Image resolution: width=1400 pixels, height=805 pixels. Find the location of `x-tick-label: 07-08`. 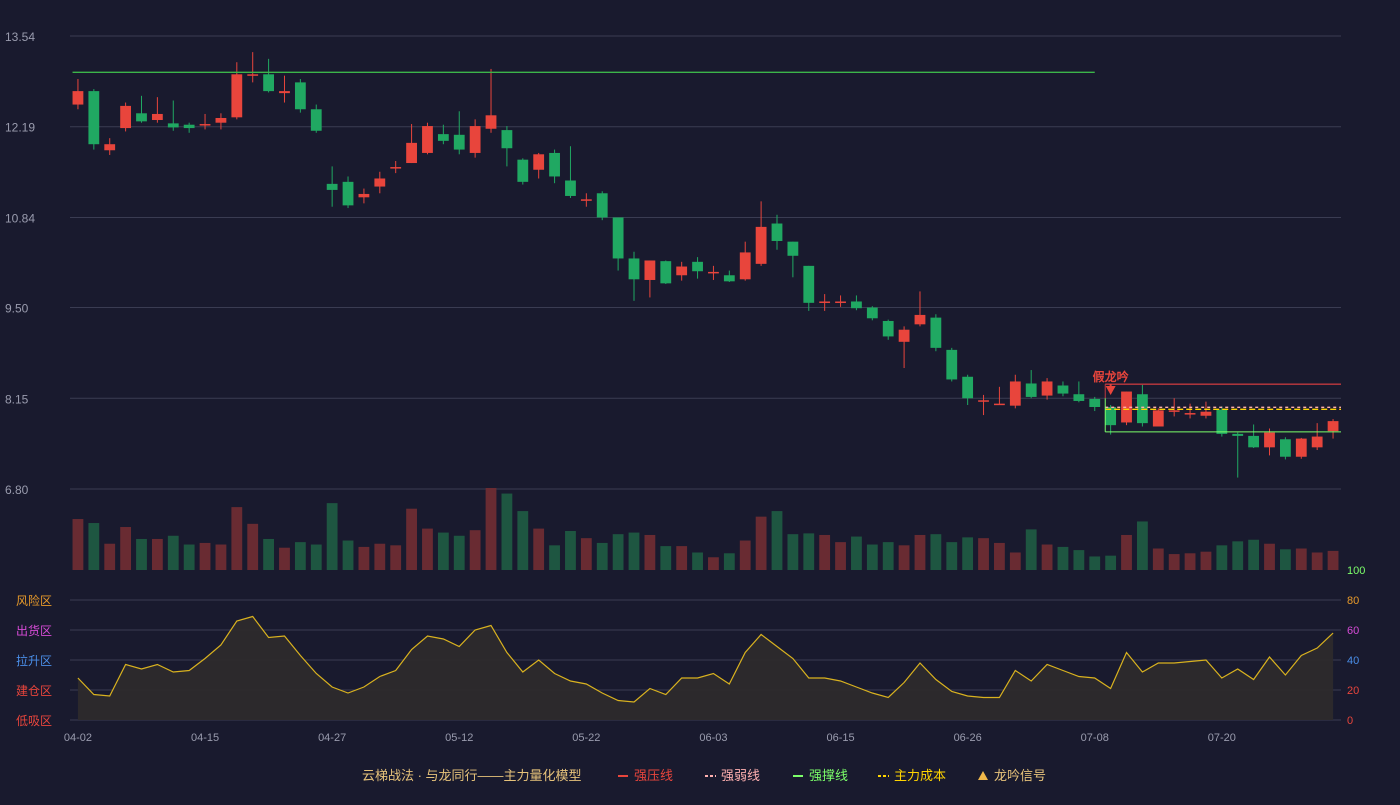

x-tick-label: 07-08 is located at coordinates (1095, 738).